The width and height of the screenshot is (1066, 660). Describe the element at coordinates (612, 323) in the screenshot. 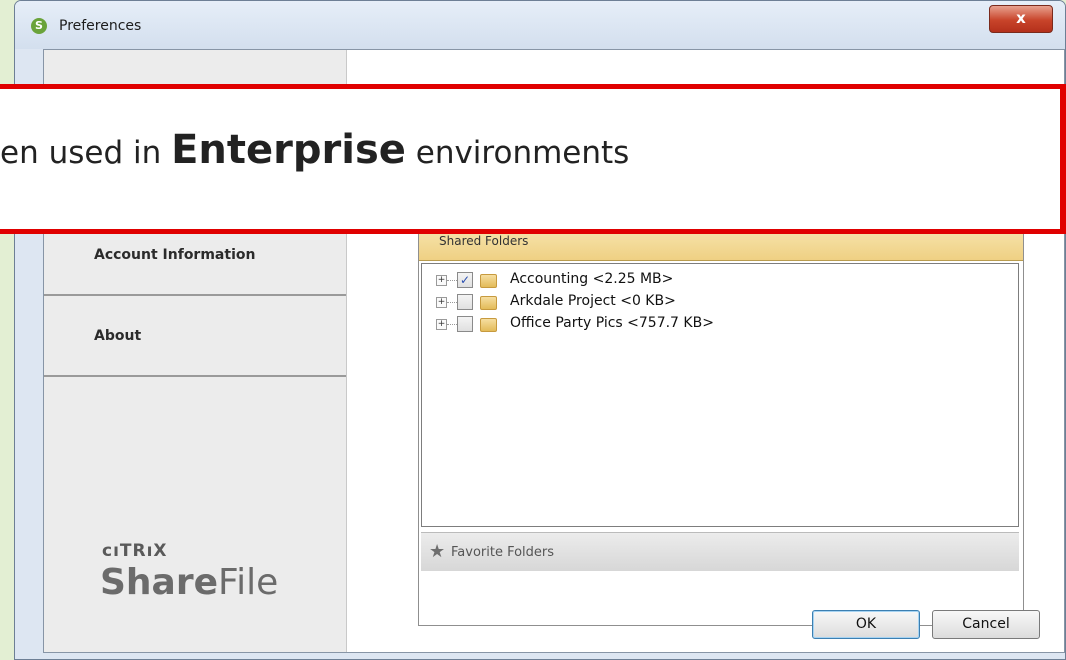

I see `folder-name: Office Party Pics <757.7 KB>` at that location.